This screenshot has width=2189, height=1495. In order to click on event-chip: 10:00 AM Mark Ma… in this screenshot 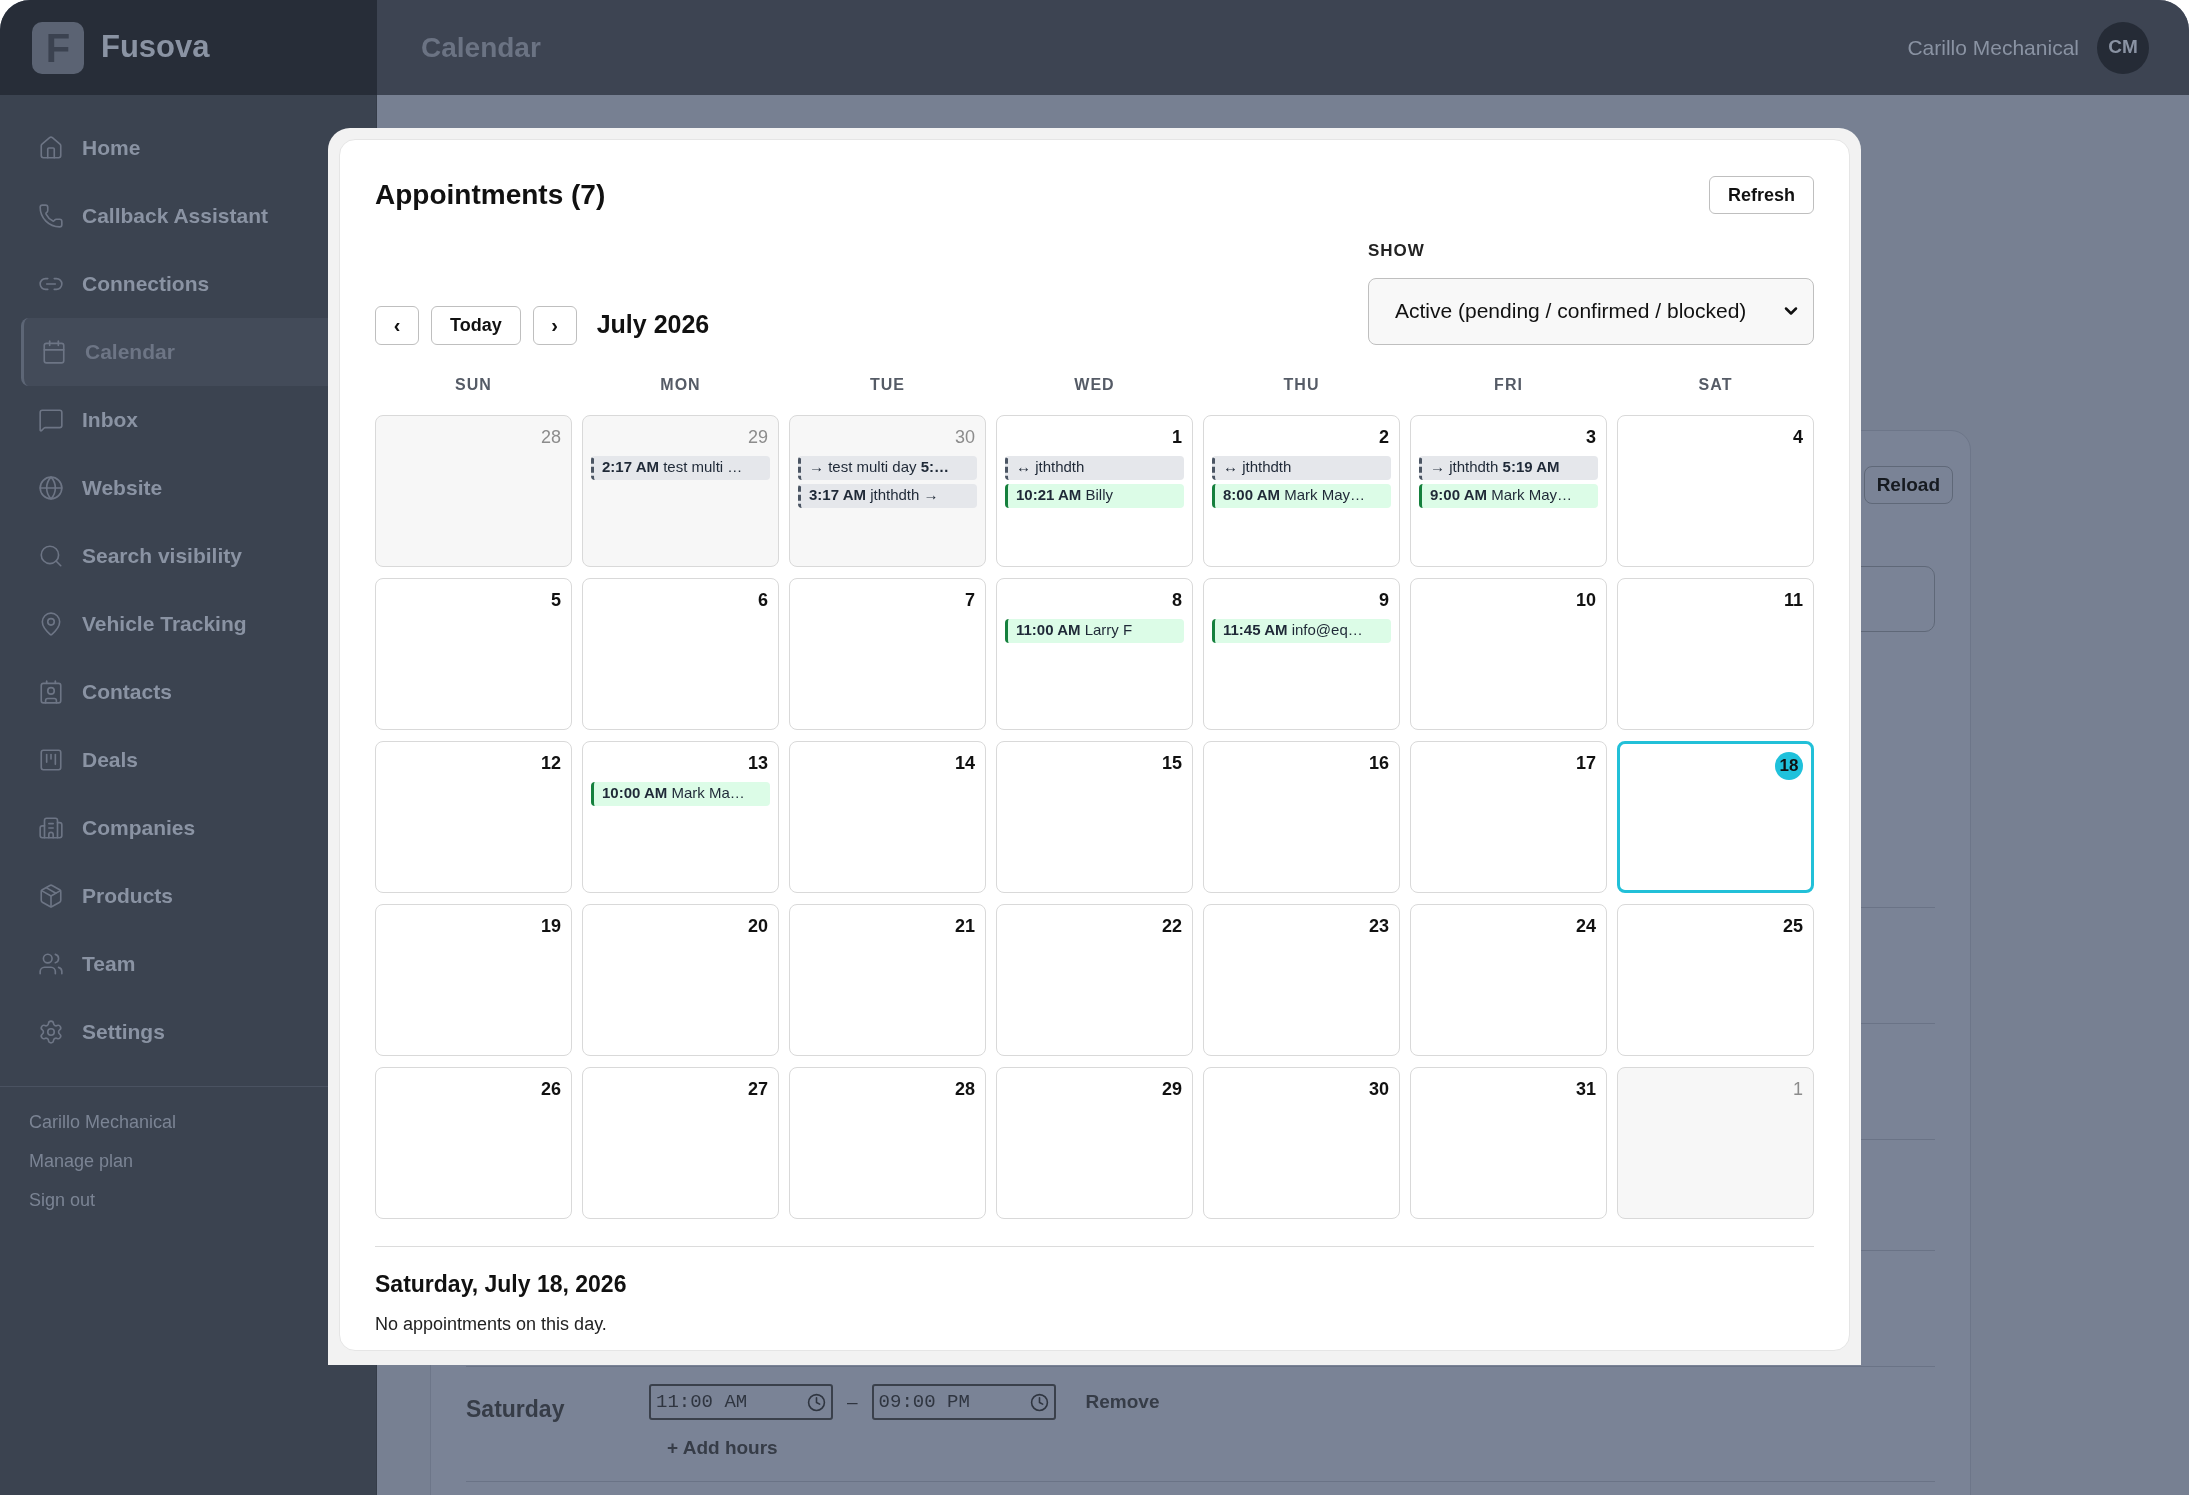, I will do `click(680, 793)`.